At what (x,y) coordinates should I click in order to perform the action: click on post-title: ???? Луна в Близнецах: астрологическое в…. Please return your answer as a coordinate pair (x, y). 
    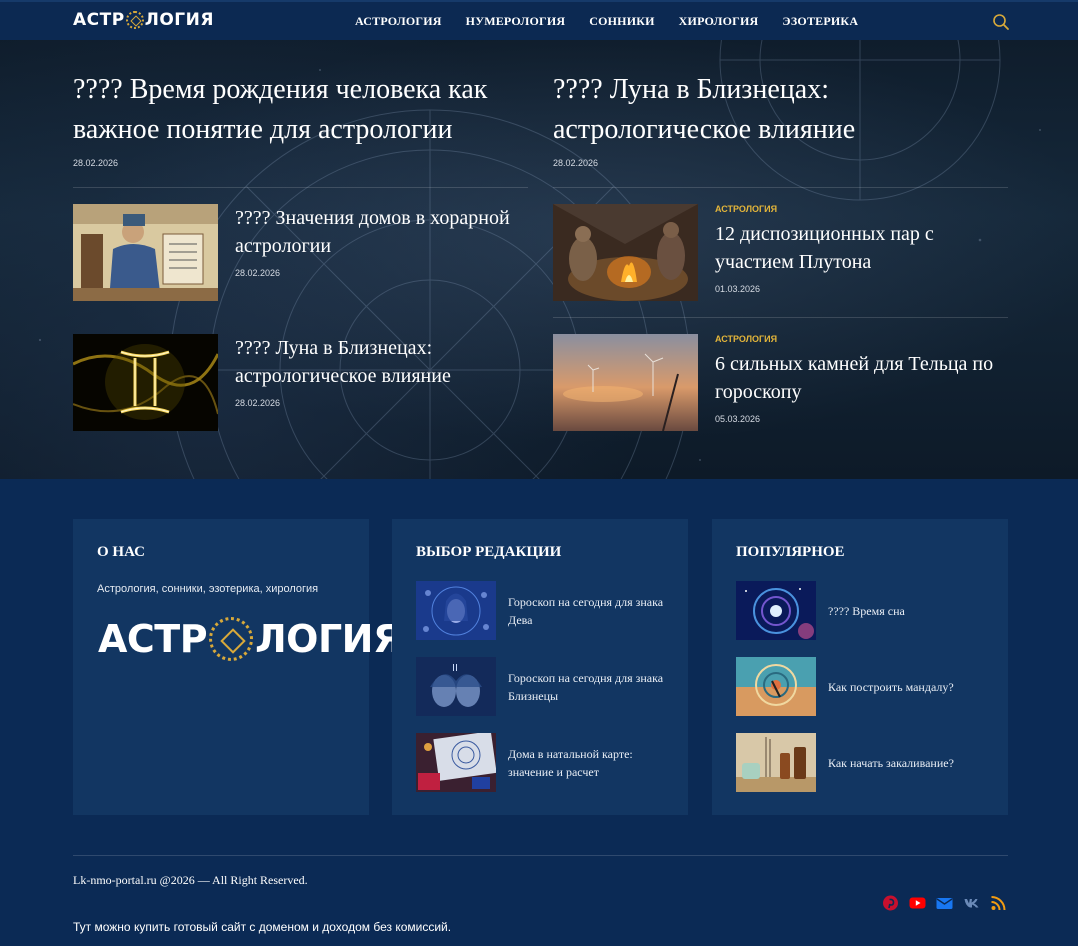
    Looking at the image, I should click on (385, 362).